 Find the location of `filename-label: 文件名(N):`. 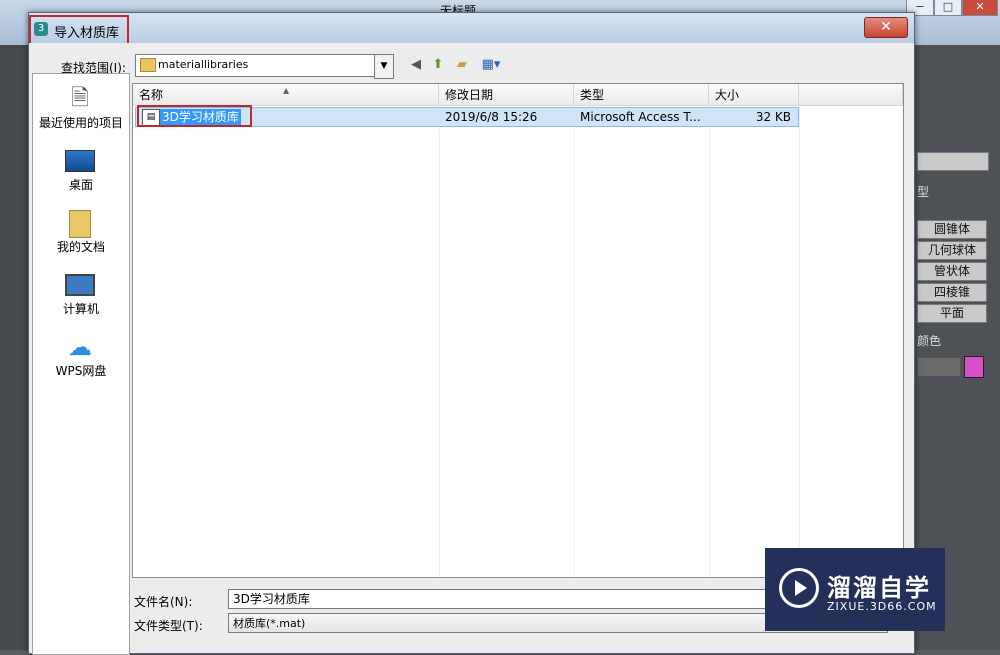

filename-label: 文件名(N): is located at coordinates (163, 602).